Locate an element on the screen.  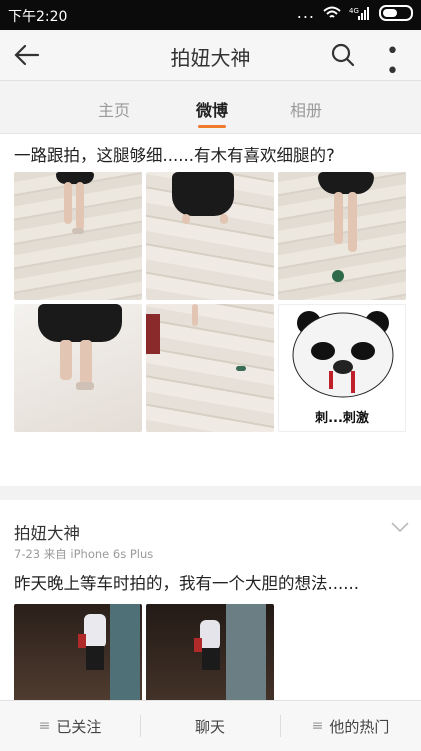
post-text: 一路跟拍，这腿够细......有木有喜欢细腿的? is located at coordinates (174, 155).